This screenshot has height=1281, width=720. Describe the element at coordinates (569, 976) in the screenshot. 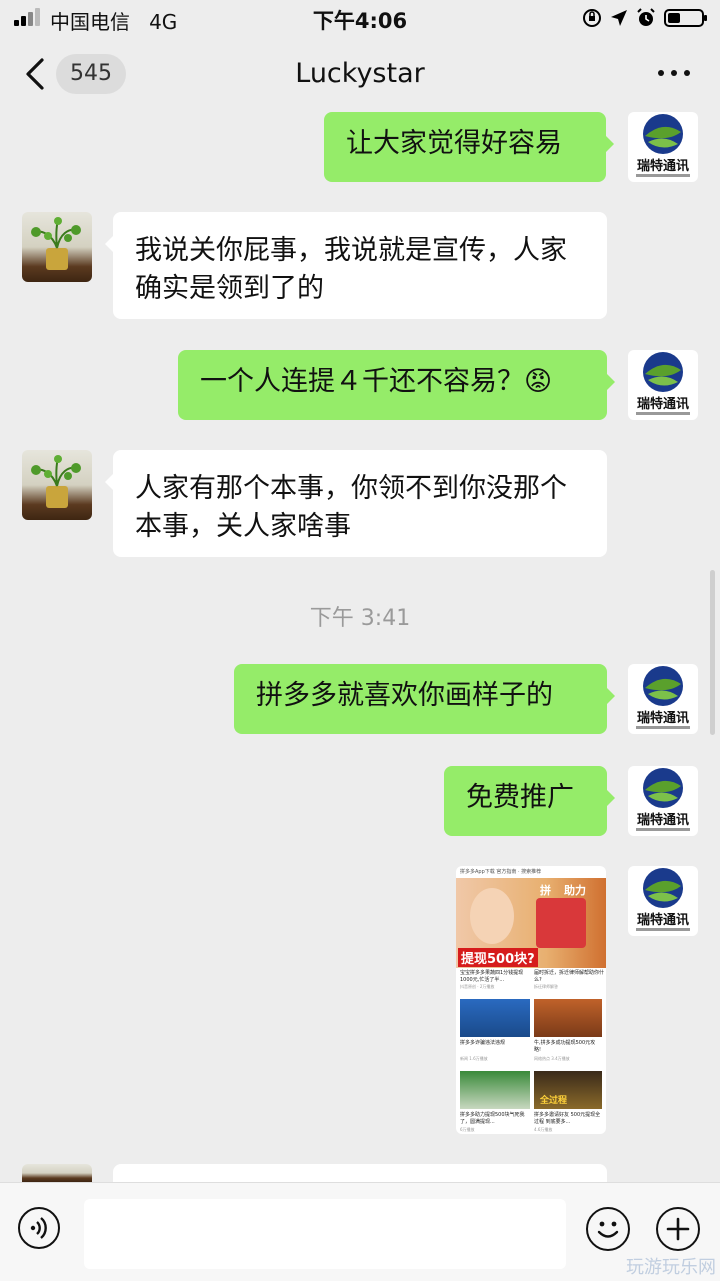

I see `card-title: 届时拆迁，拆迁律师解帮助你什么?` at that location.